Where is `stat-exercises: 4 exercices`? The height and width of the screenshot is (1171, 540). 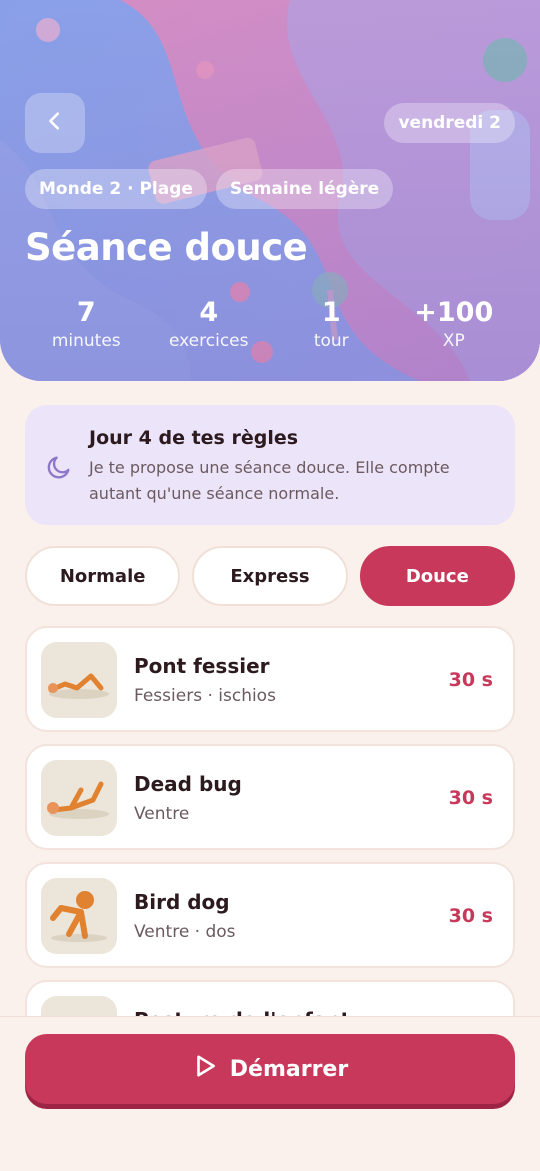 stat-exercises: 4 exercices is located at coordinates (208, 324).